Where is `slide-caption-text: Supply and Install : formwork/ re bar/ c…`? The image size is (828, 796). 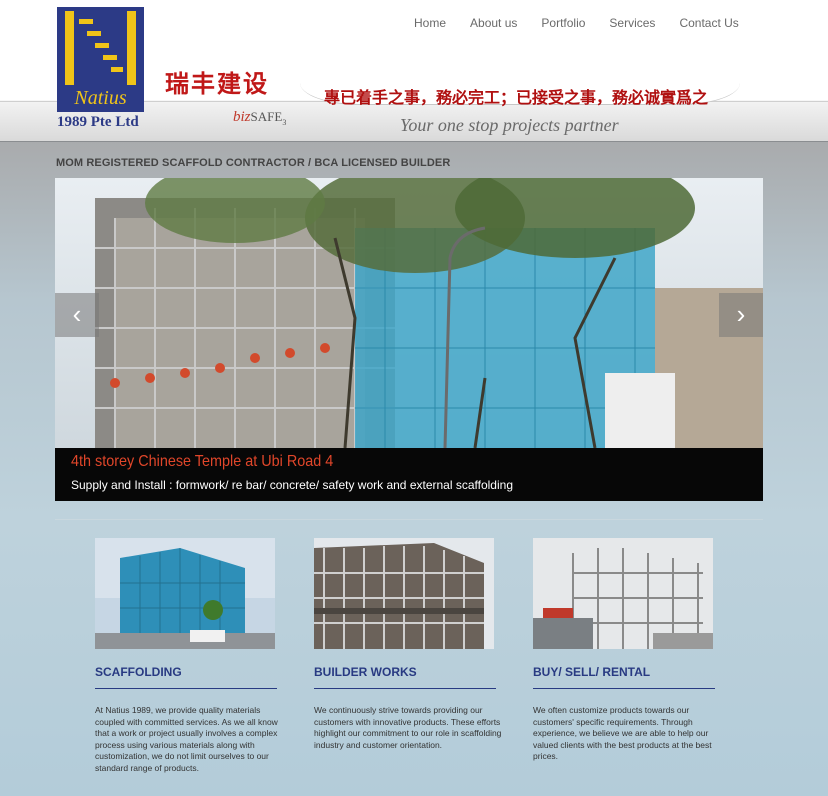 slide-caption-text: Supply and Install : formwork/ re bar/ c… is located at coordinates (292, 485).